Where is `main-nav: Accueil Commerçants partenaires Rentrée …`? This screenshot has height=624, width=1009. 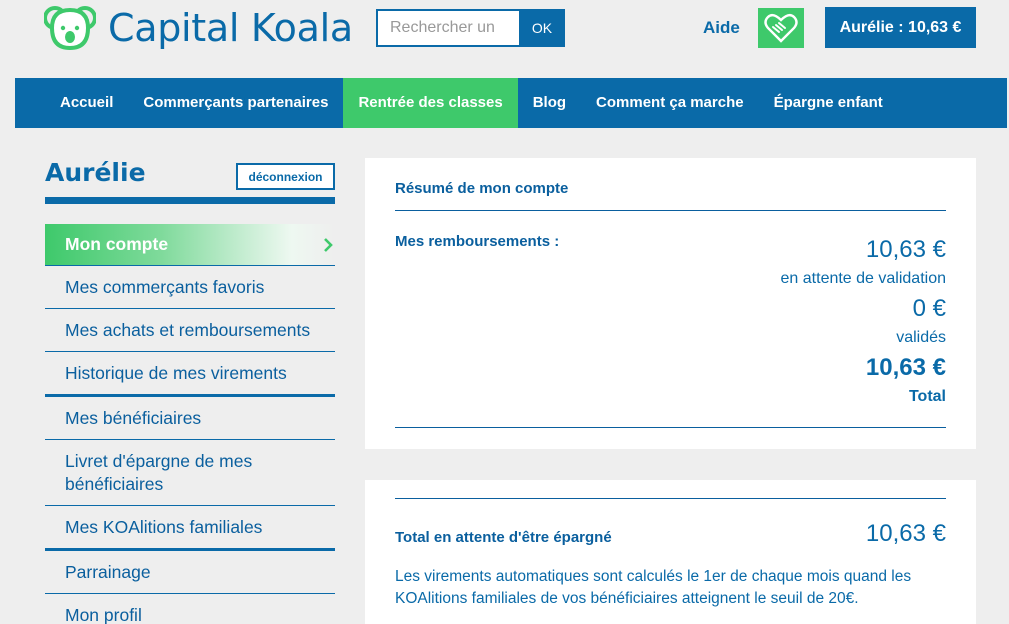
main-nav: Accueil Commerçants partenaires Rentrée … is located at coordinates (511, 103).